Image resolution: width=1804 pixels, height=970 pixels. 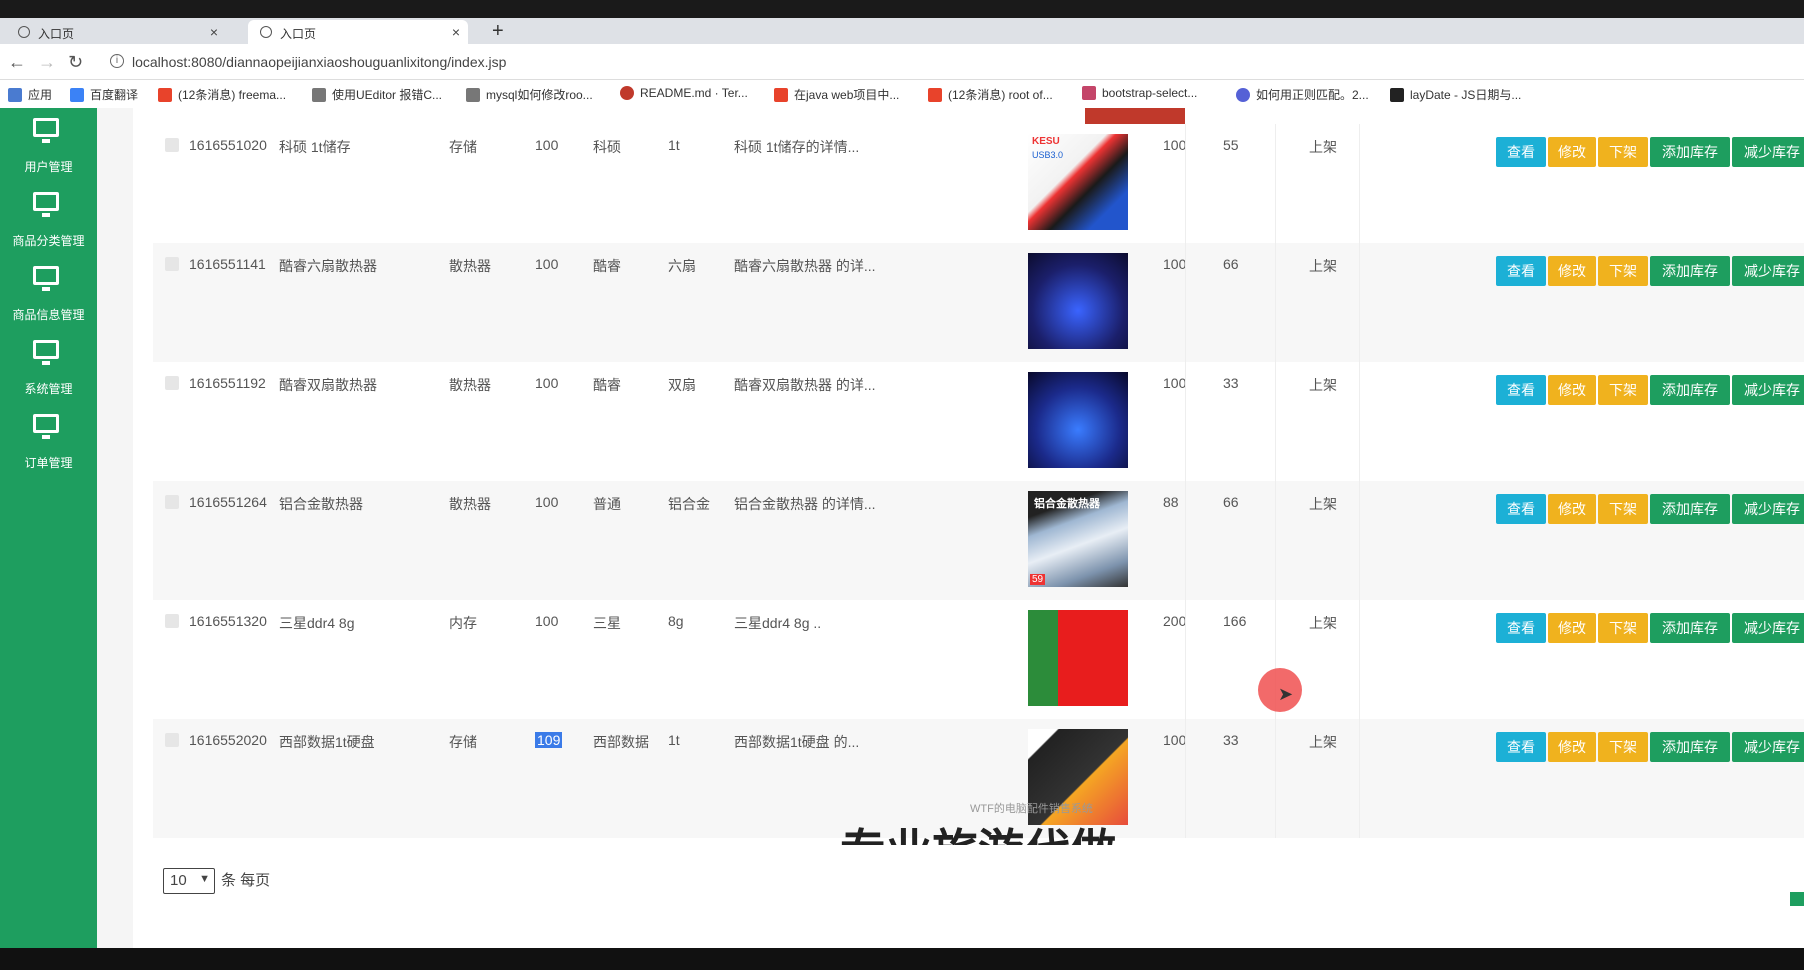 What do you see at coordinates (48, 167) in the screenshot?
I see `sidebar-item-label: 用户管理` at bounding box center [48, 167].